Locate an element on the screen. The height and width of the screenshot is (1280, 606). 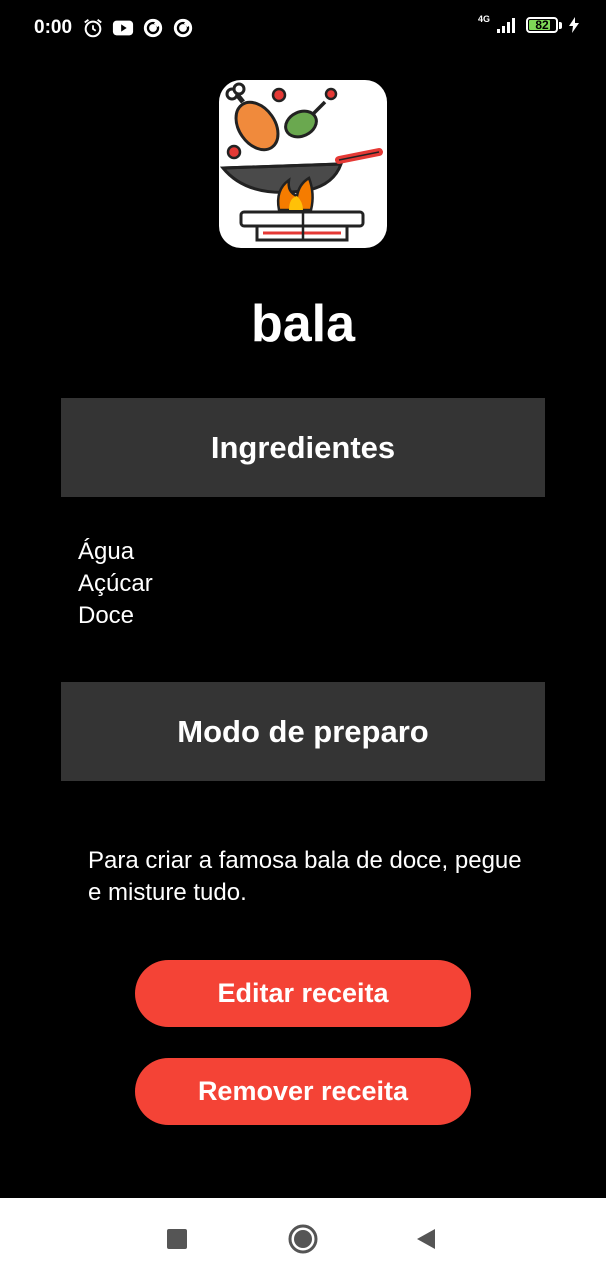
home-circle-icon is located at coordinates (303, 1239).